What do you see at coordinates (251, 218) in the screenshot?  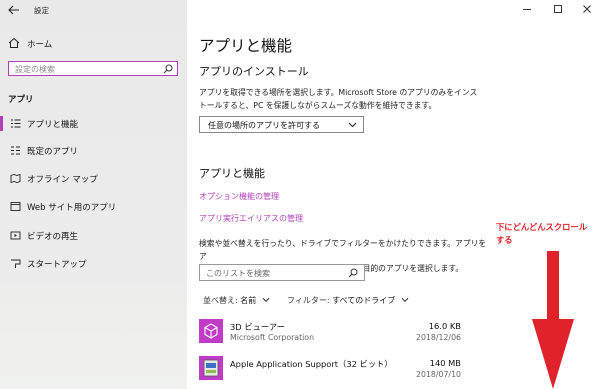 I see `app-alias-link: アプリ実行エイリアスの管理` at bounding box center [251, 218].